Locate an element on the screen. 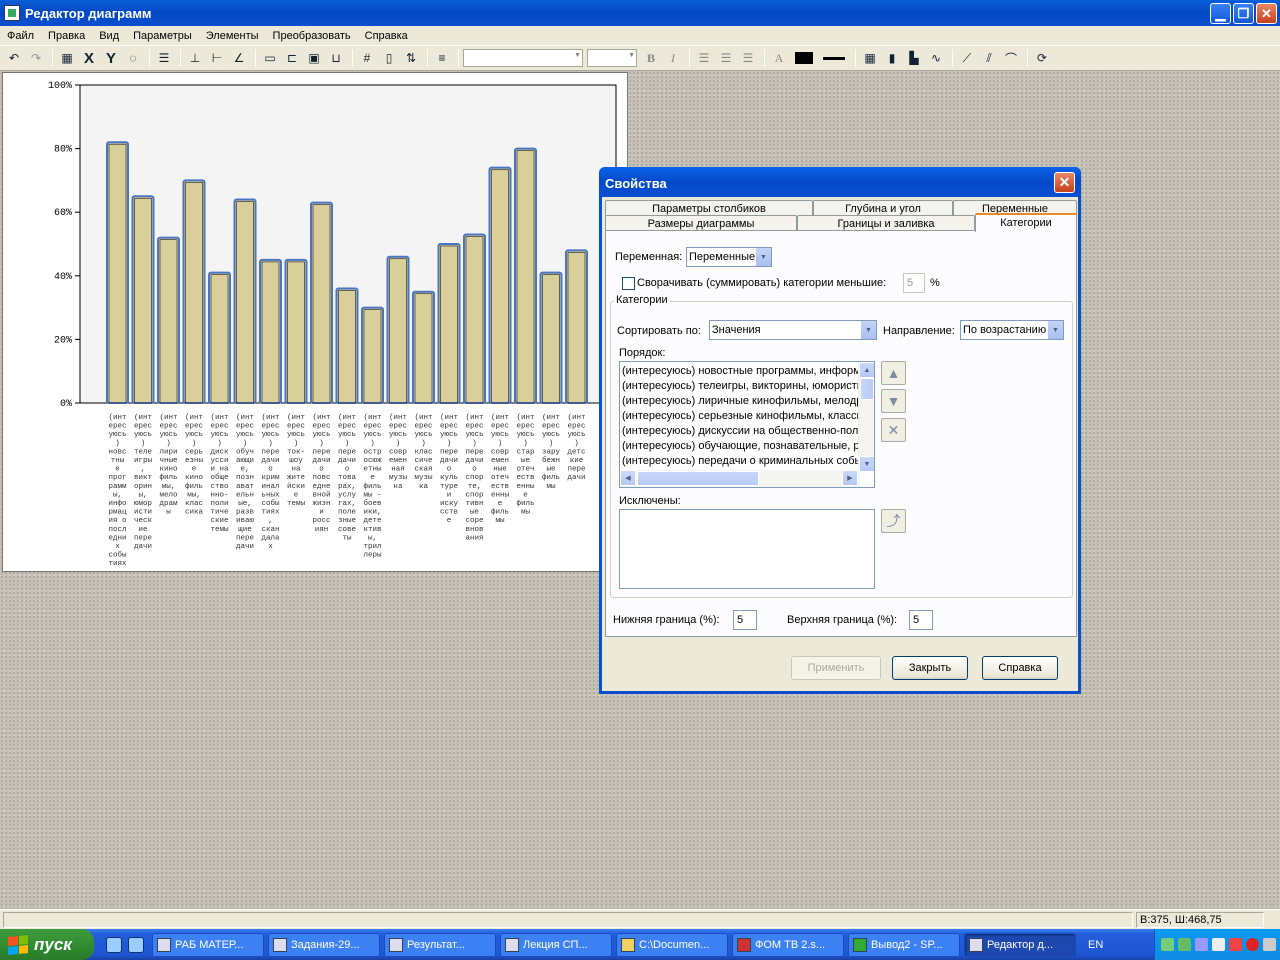  fit-line-icon: ⟋ is located at coordinates (967, 58).